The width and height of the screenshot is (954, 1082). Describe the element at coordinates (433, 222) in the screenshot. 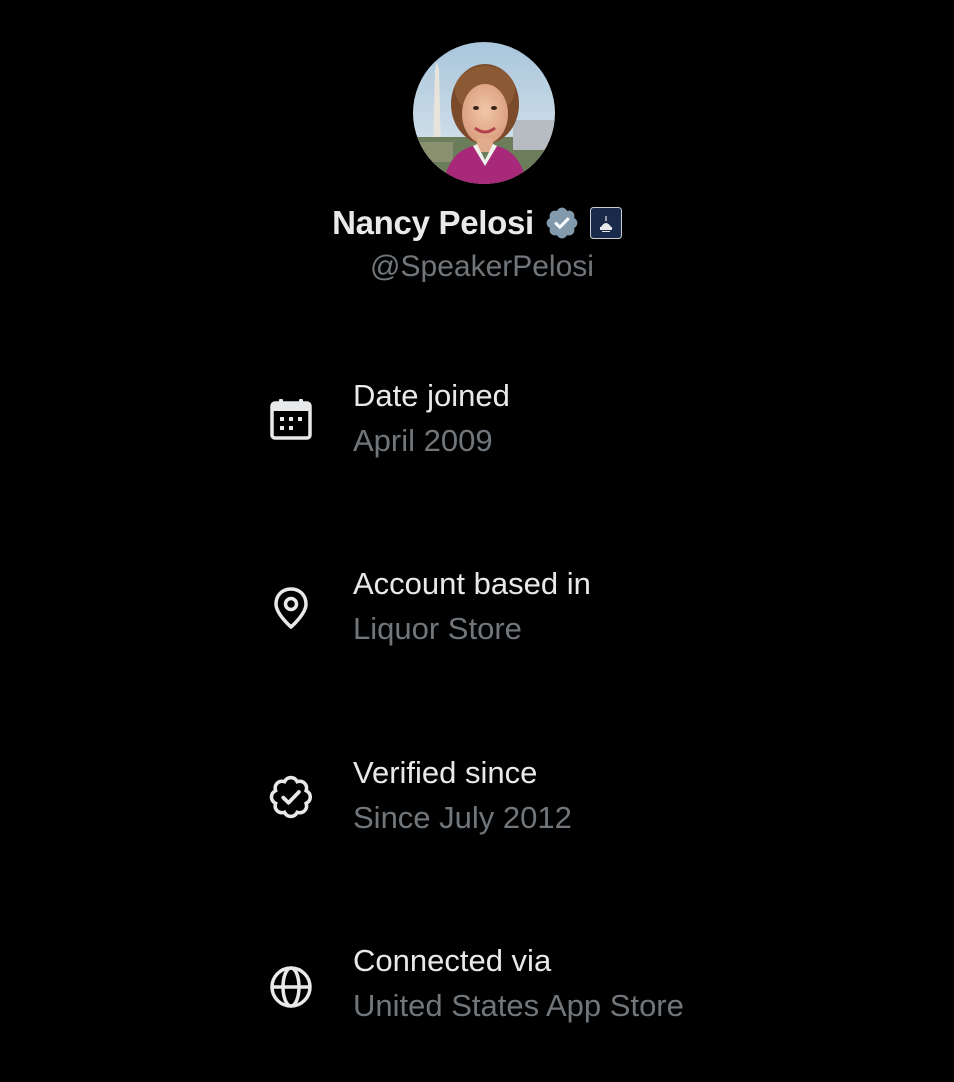

I see `profile-display-name: Nancy Pelosi` at that location.